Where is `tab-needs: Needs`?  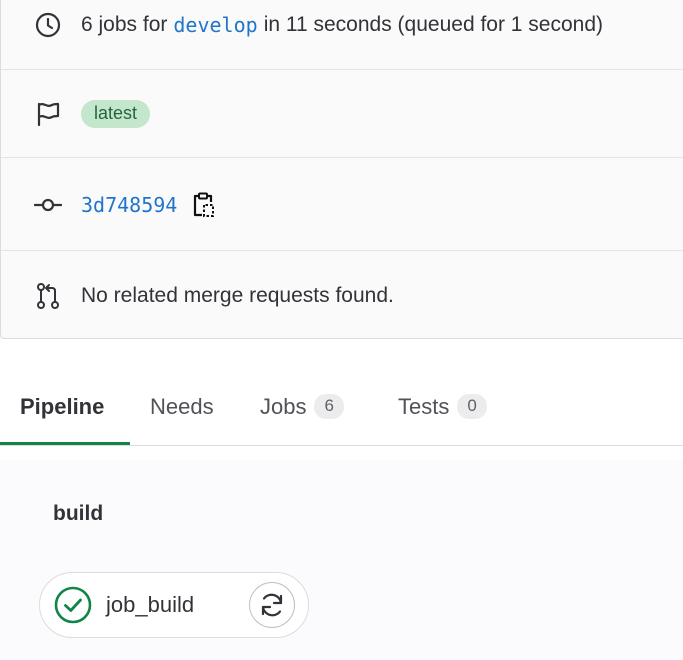
tab-needs: Needs is located at coordinates (182, 406).